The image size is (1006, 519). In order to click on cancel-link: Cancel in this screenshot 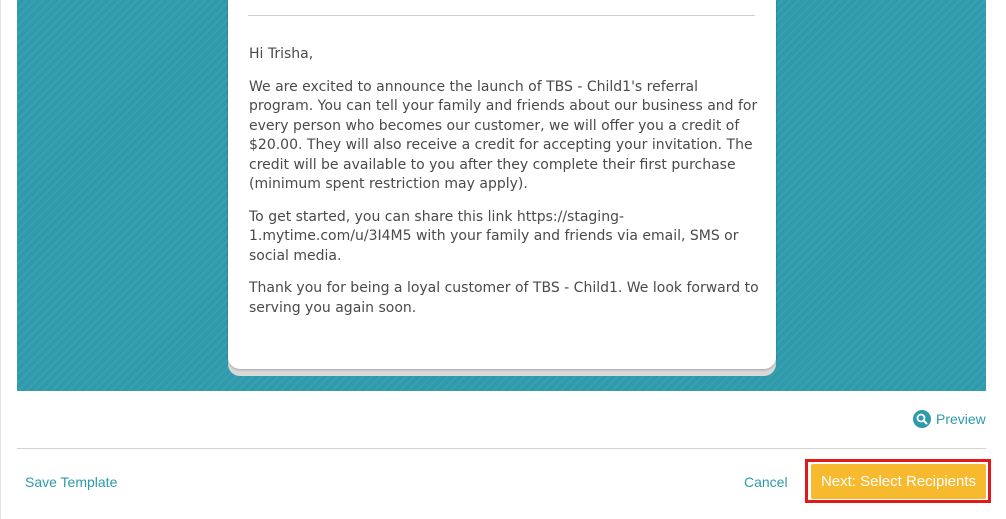, I will do `click(766, 482)`.